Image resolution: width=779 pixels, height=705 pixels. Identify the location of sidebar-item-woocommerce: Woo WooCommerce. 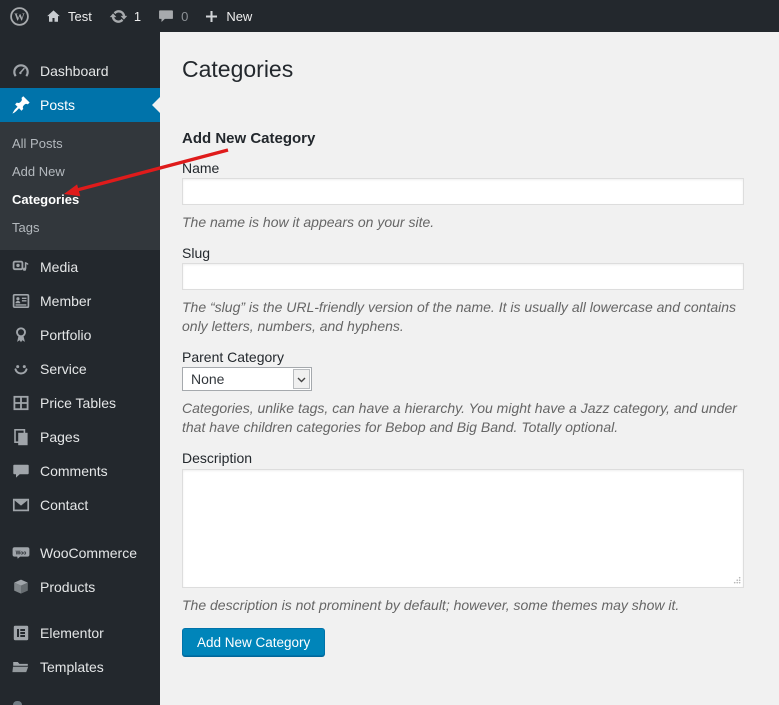
(80, 553).